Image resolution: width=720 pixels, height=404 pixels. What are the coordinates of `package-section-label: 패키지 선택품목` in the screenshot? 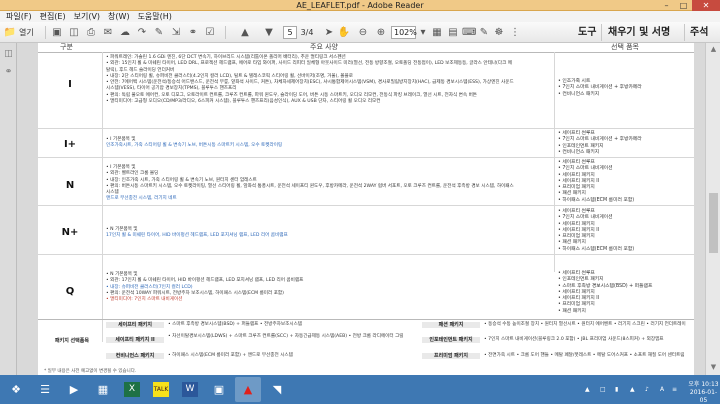 It's located at (72, 341).